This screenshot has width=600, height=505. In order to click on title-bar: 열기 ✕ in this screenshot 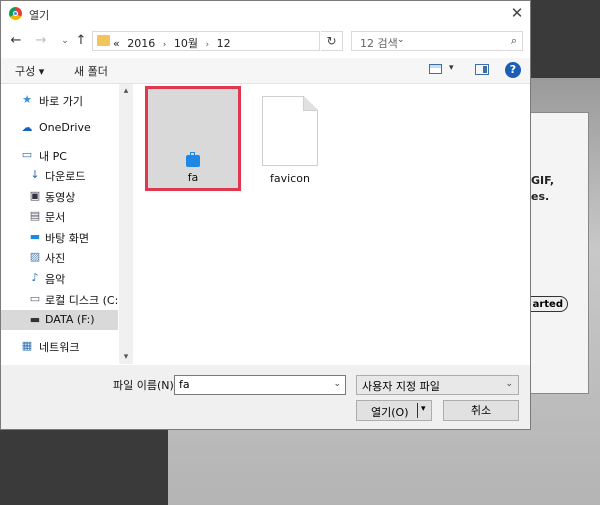, I will do `click(265, 14)`.